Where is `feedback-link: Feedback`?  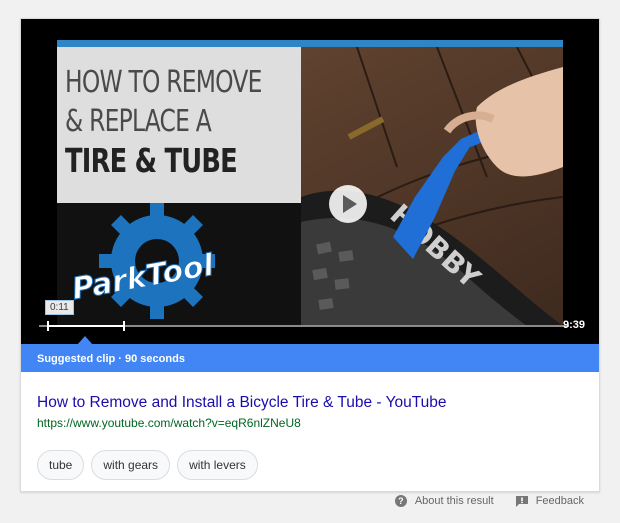
feedback-link: Feedback is located at coordinates (549, 501).